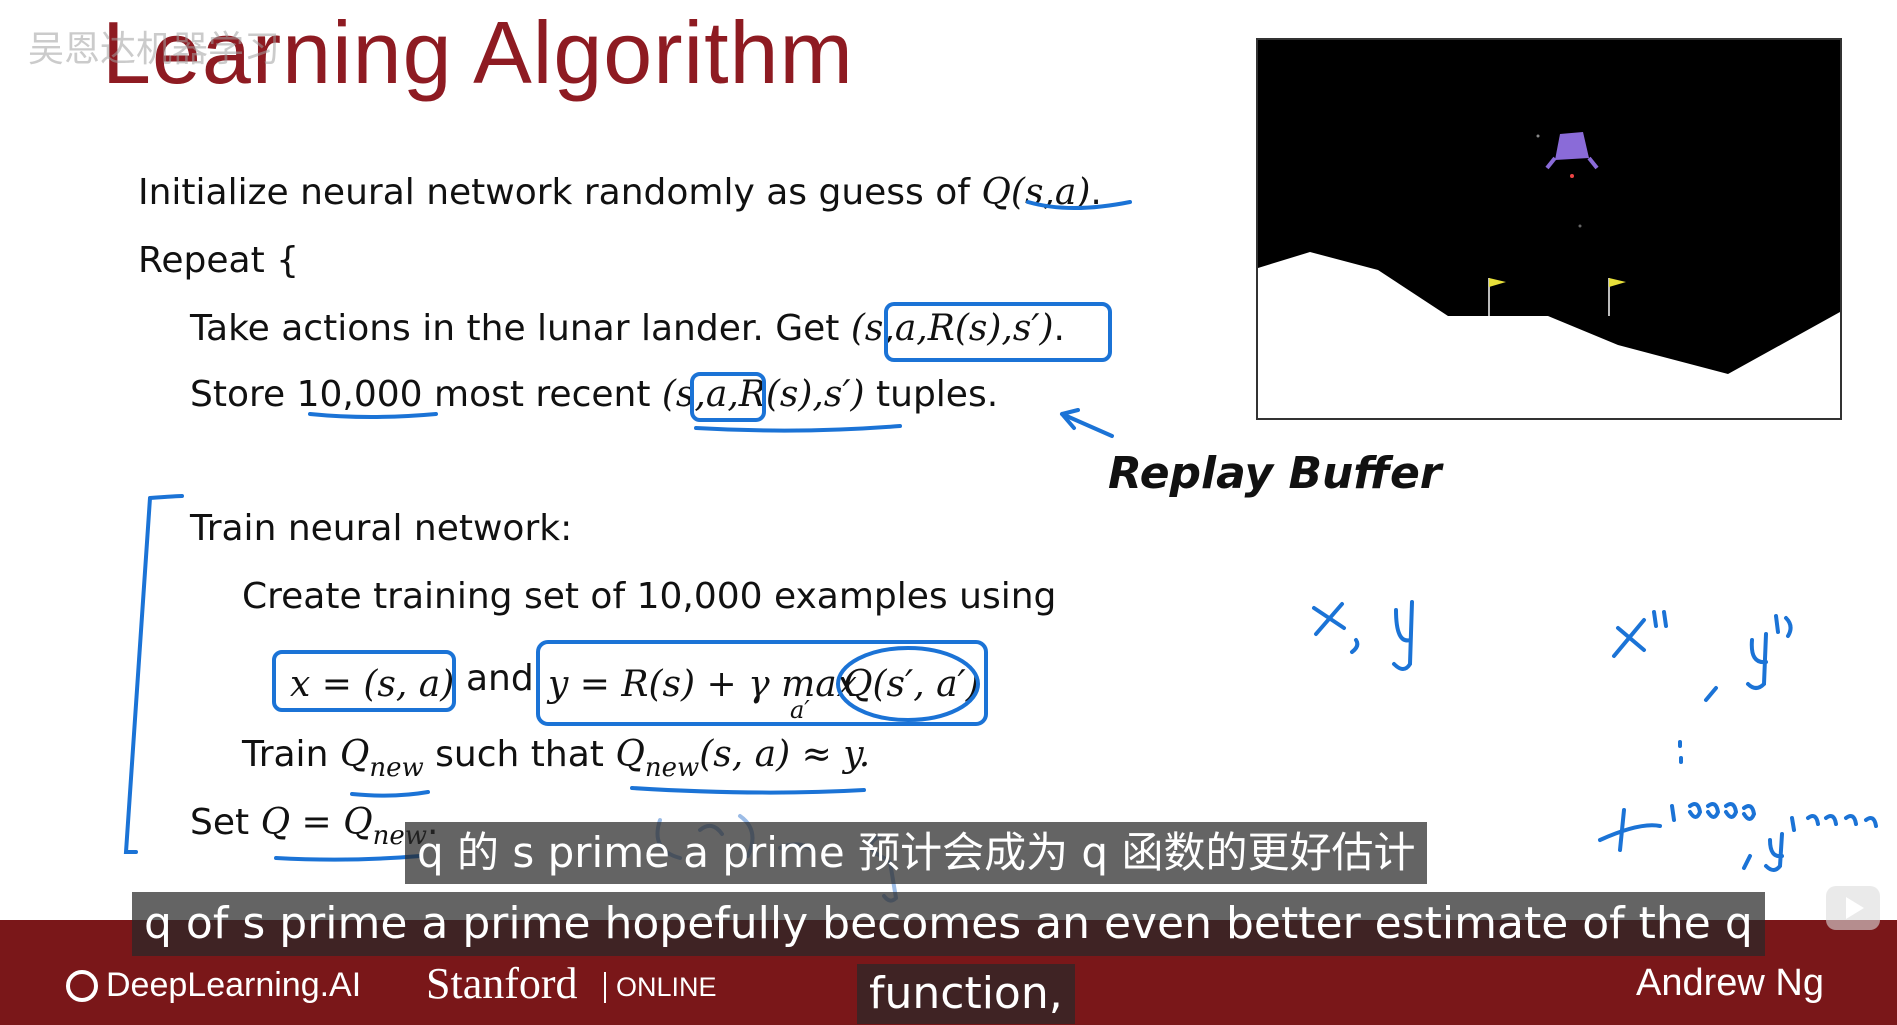 The height and width of the screenshot is (1025, 1897). I want to click on q-sa-math: Q(s,a), so click(1036, 192).